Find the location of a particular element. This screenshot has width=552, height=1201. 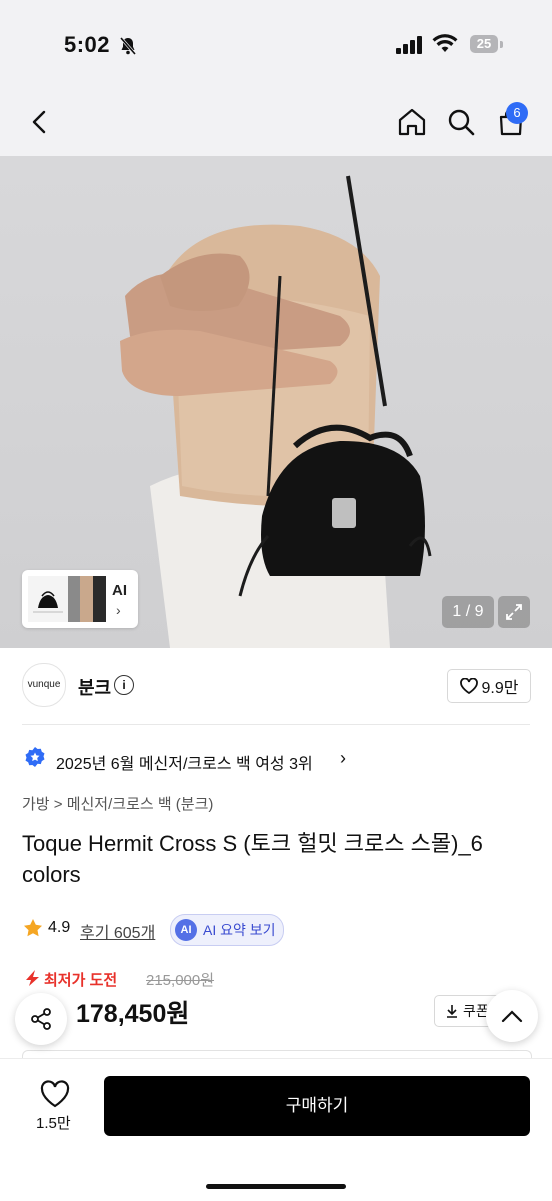

info-icon: i is located at coordinates (124, 685).